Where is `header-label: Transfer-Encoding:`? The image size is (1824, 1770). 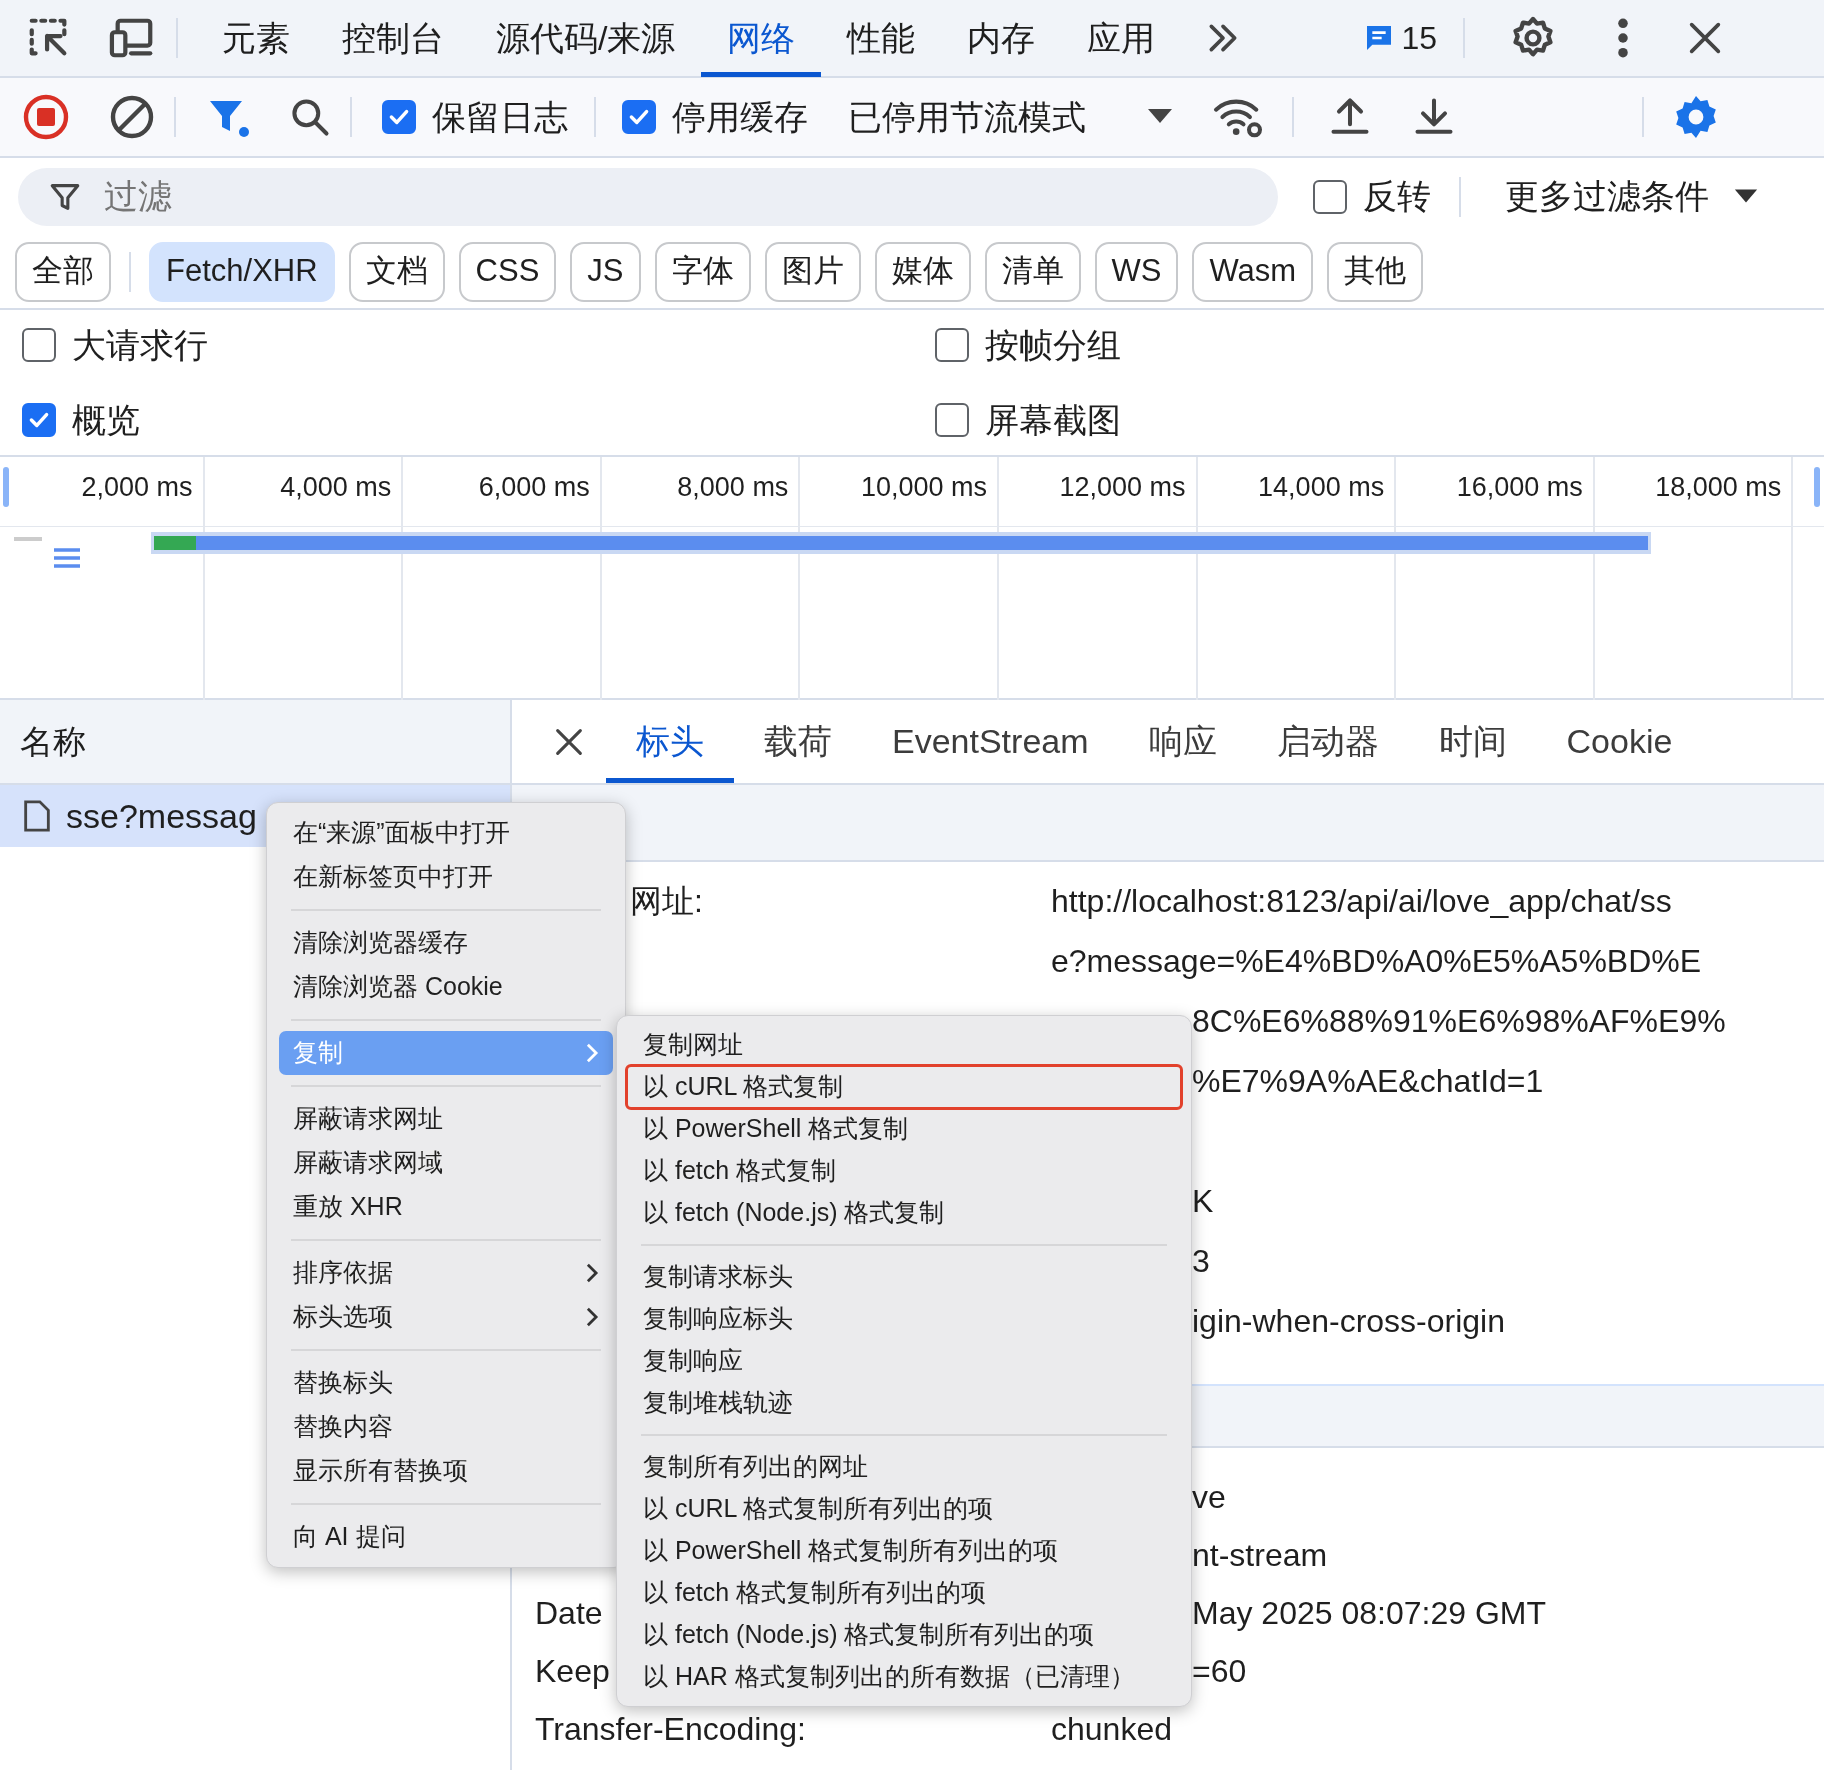 header-label: Transfer-Encoding: is located at coordinates (670, 1729).